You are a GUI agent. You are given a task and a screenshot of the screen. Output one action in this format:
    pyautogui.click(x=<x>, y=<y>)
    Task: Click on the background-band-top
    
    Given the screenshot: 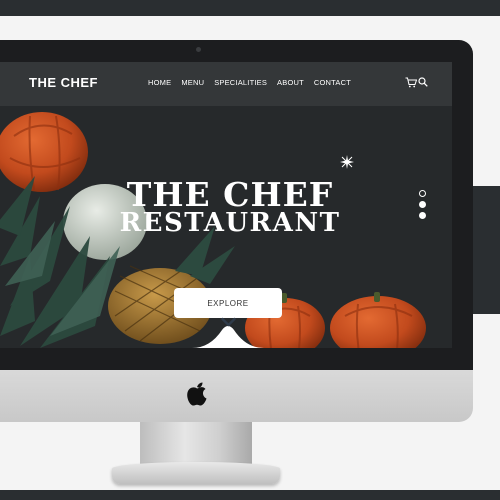 What is the action you would take?
    pyautogui.click(x=250, y=8)
    